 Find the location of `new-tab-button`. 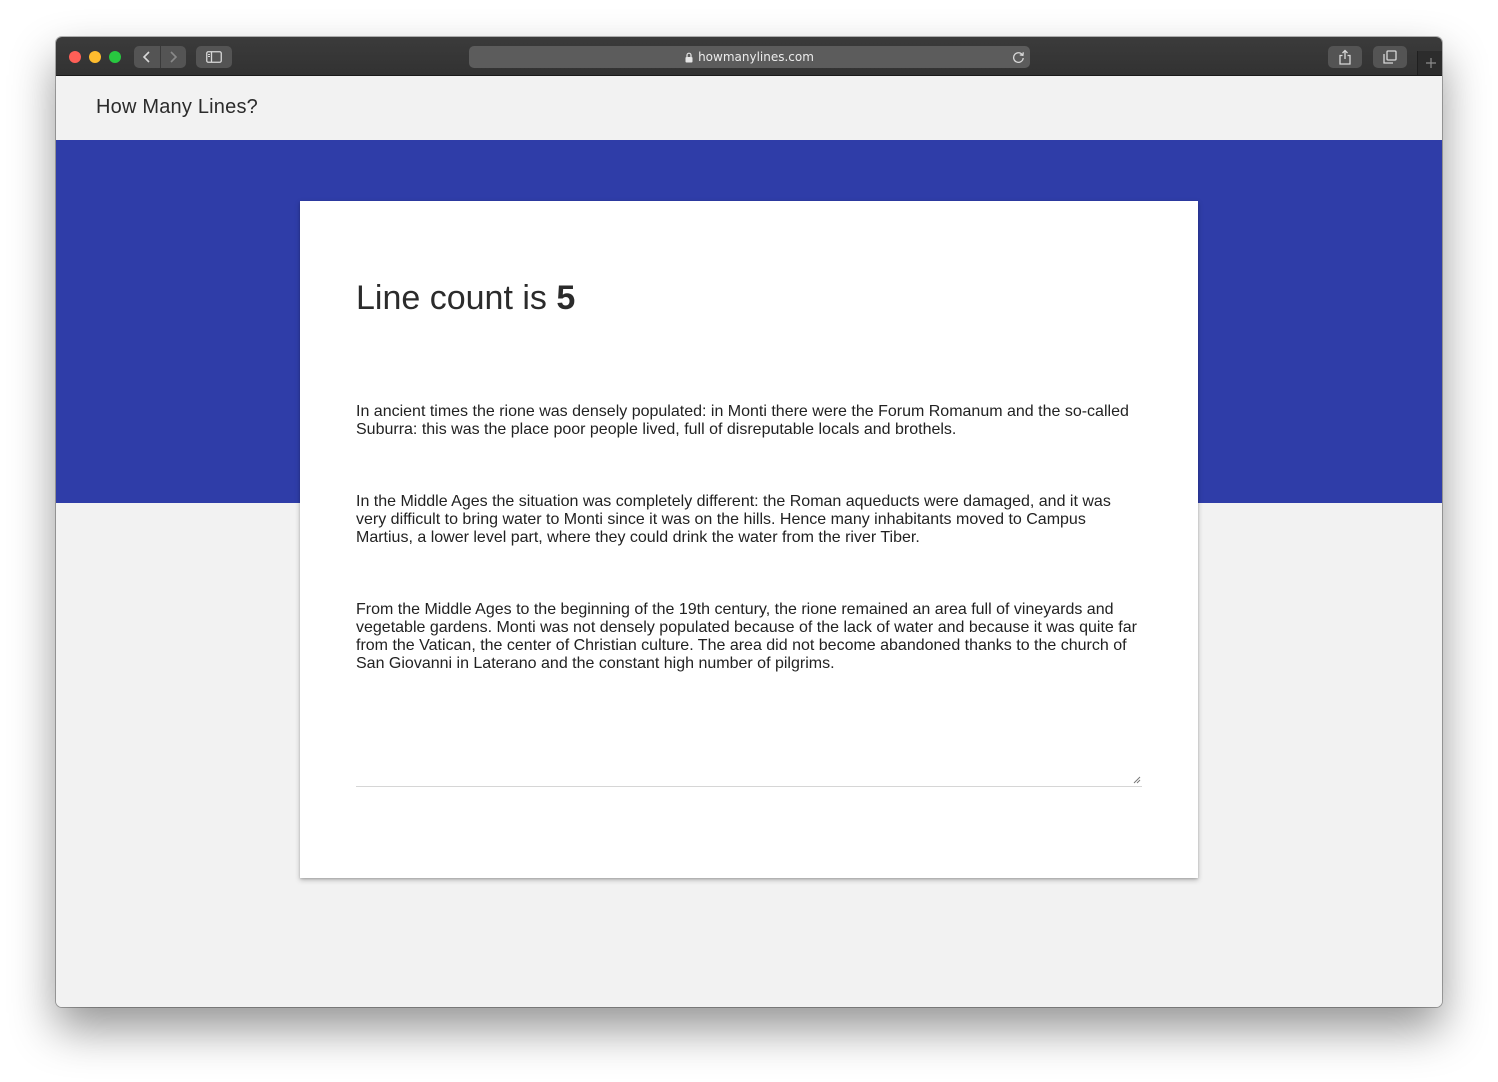

new-tab-button is located at coordinates (1429, 63).